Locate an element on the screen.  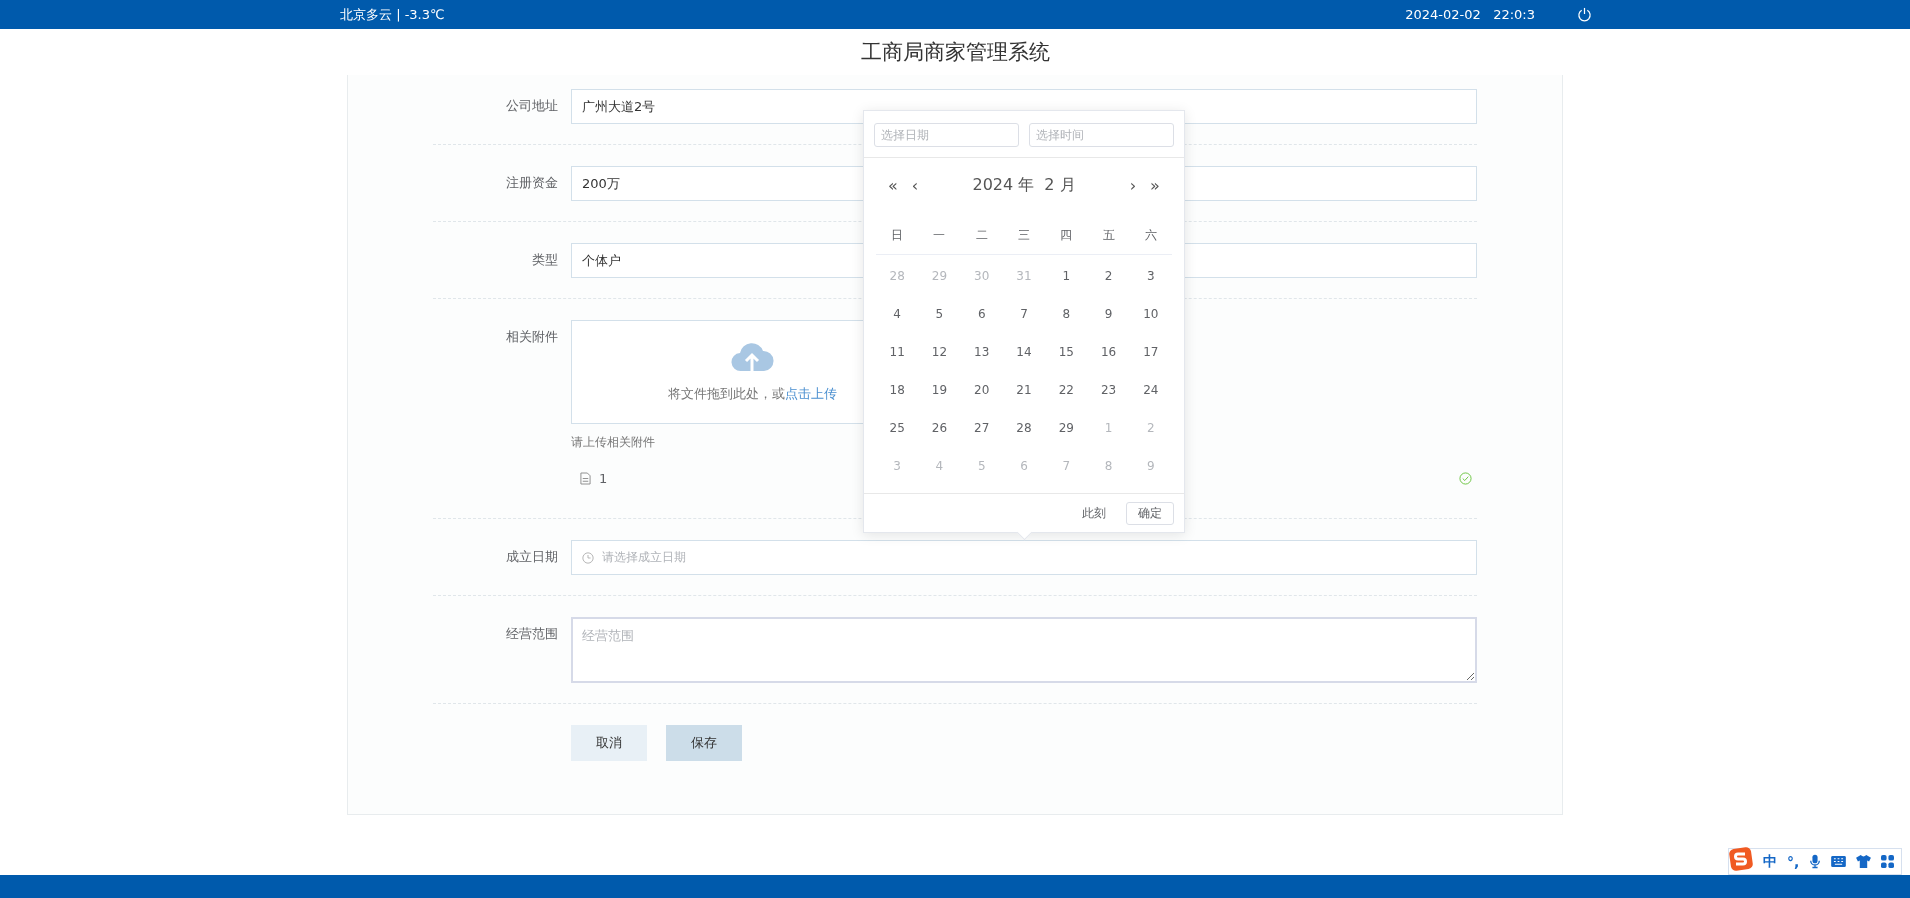
document-icon is located at coordinates (585, 478).